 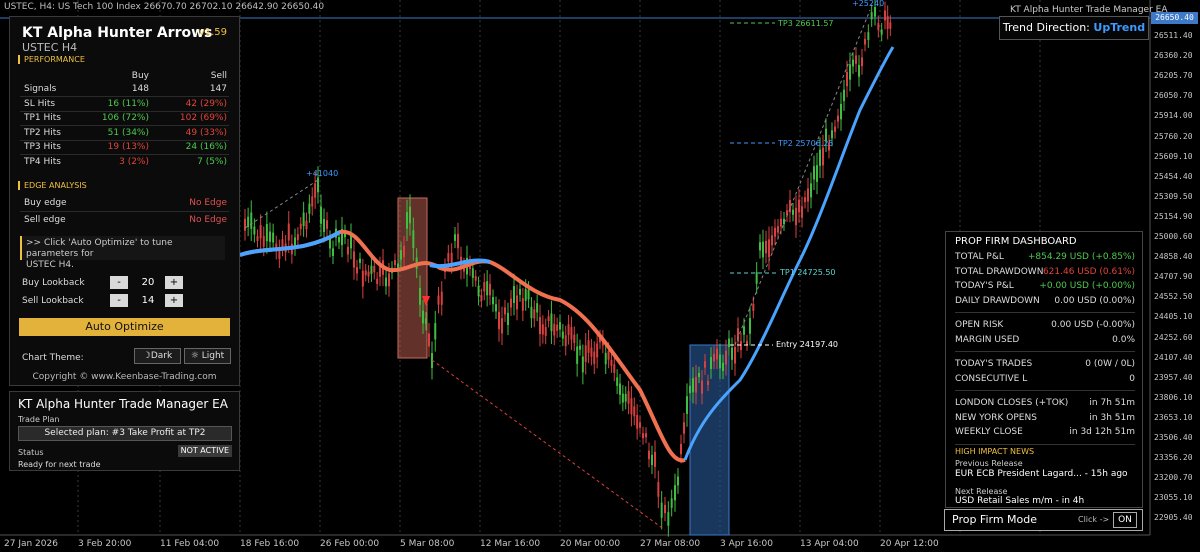 I want to click on prop-row-value: 0.0%, so click(x=1123, y=339).